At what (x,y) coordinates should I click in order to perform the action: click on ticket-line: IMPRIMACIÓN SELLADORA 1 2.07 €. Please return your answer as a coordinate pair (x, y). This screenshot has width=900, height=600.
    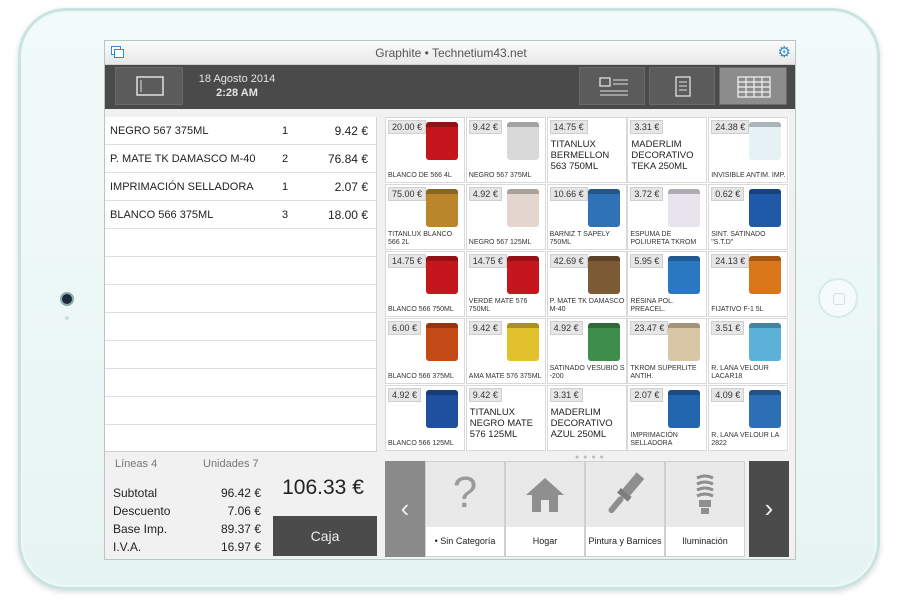
    Looking at the image, I should click on (240, 187).